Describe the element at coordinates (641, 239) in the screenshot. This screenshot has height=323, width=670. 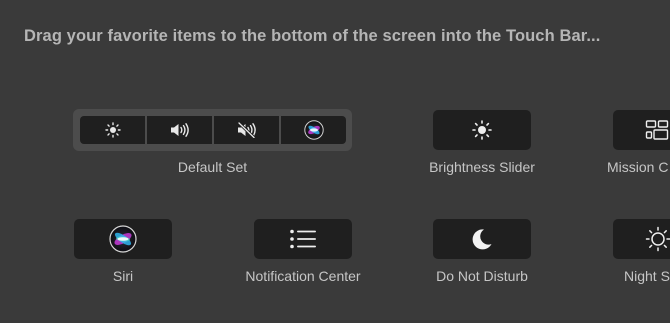
I see `night-shift-button` at that location.